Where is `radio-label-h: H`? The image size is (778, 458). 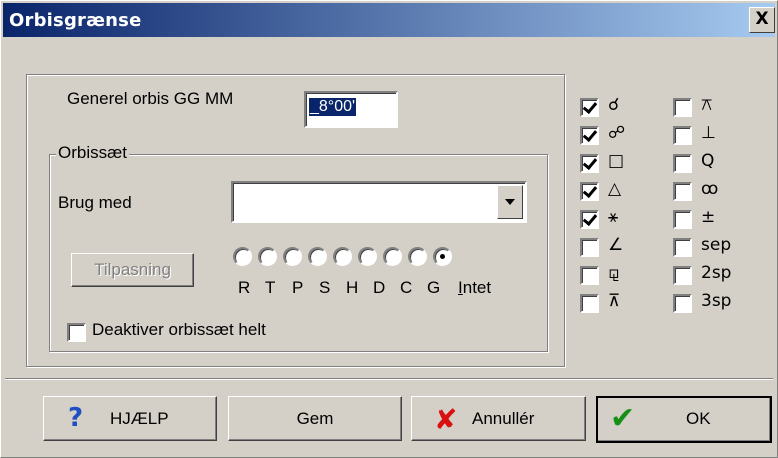
radio-label-h: H is located at coordinates (352, 287).